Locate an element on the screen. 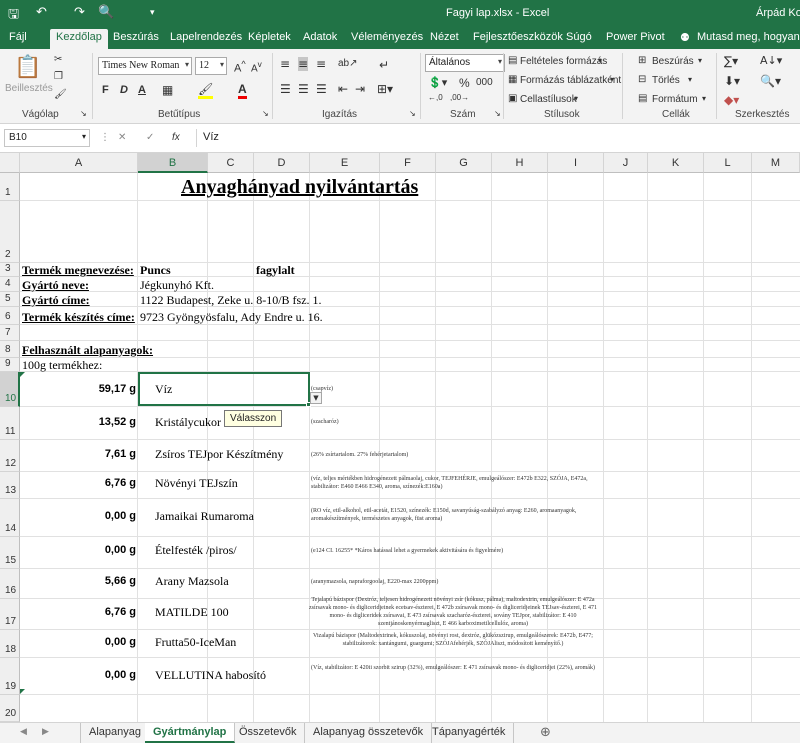 This screenshot has width=800, height=743. column-header-m: M is located at coordinates (776, 163).